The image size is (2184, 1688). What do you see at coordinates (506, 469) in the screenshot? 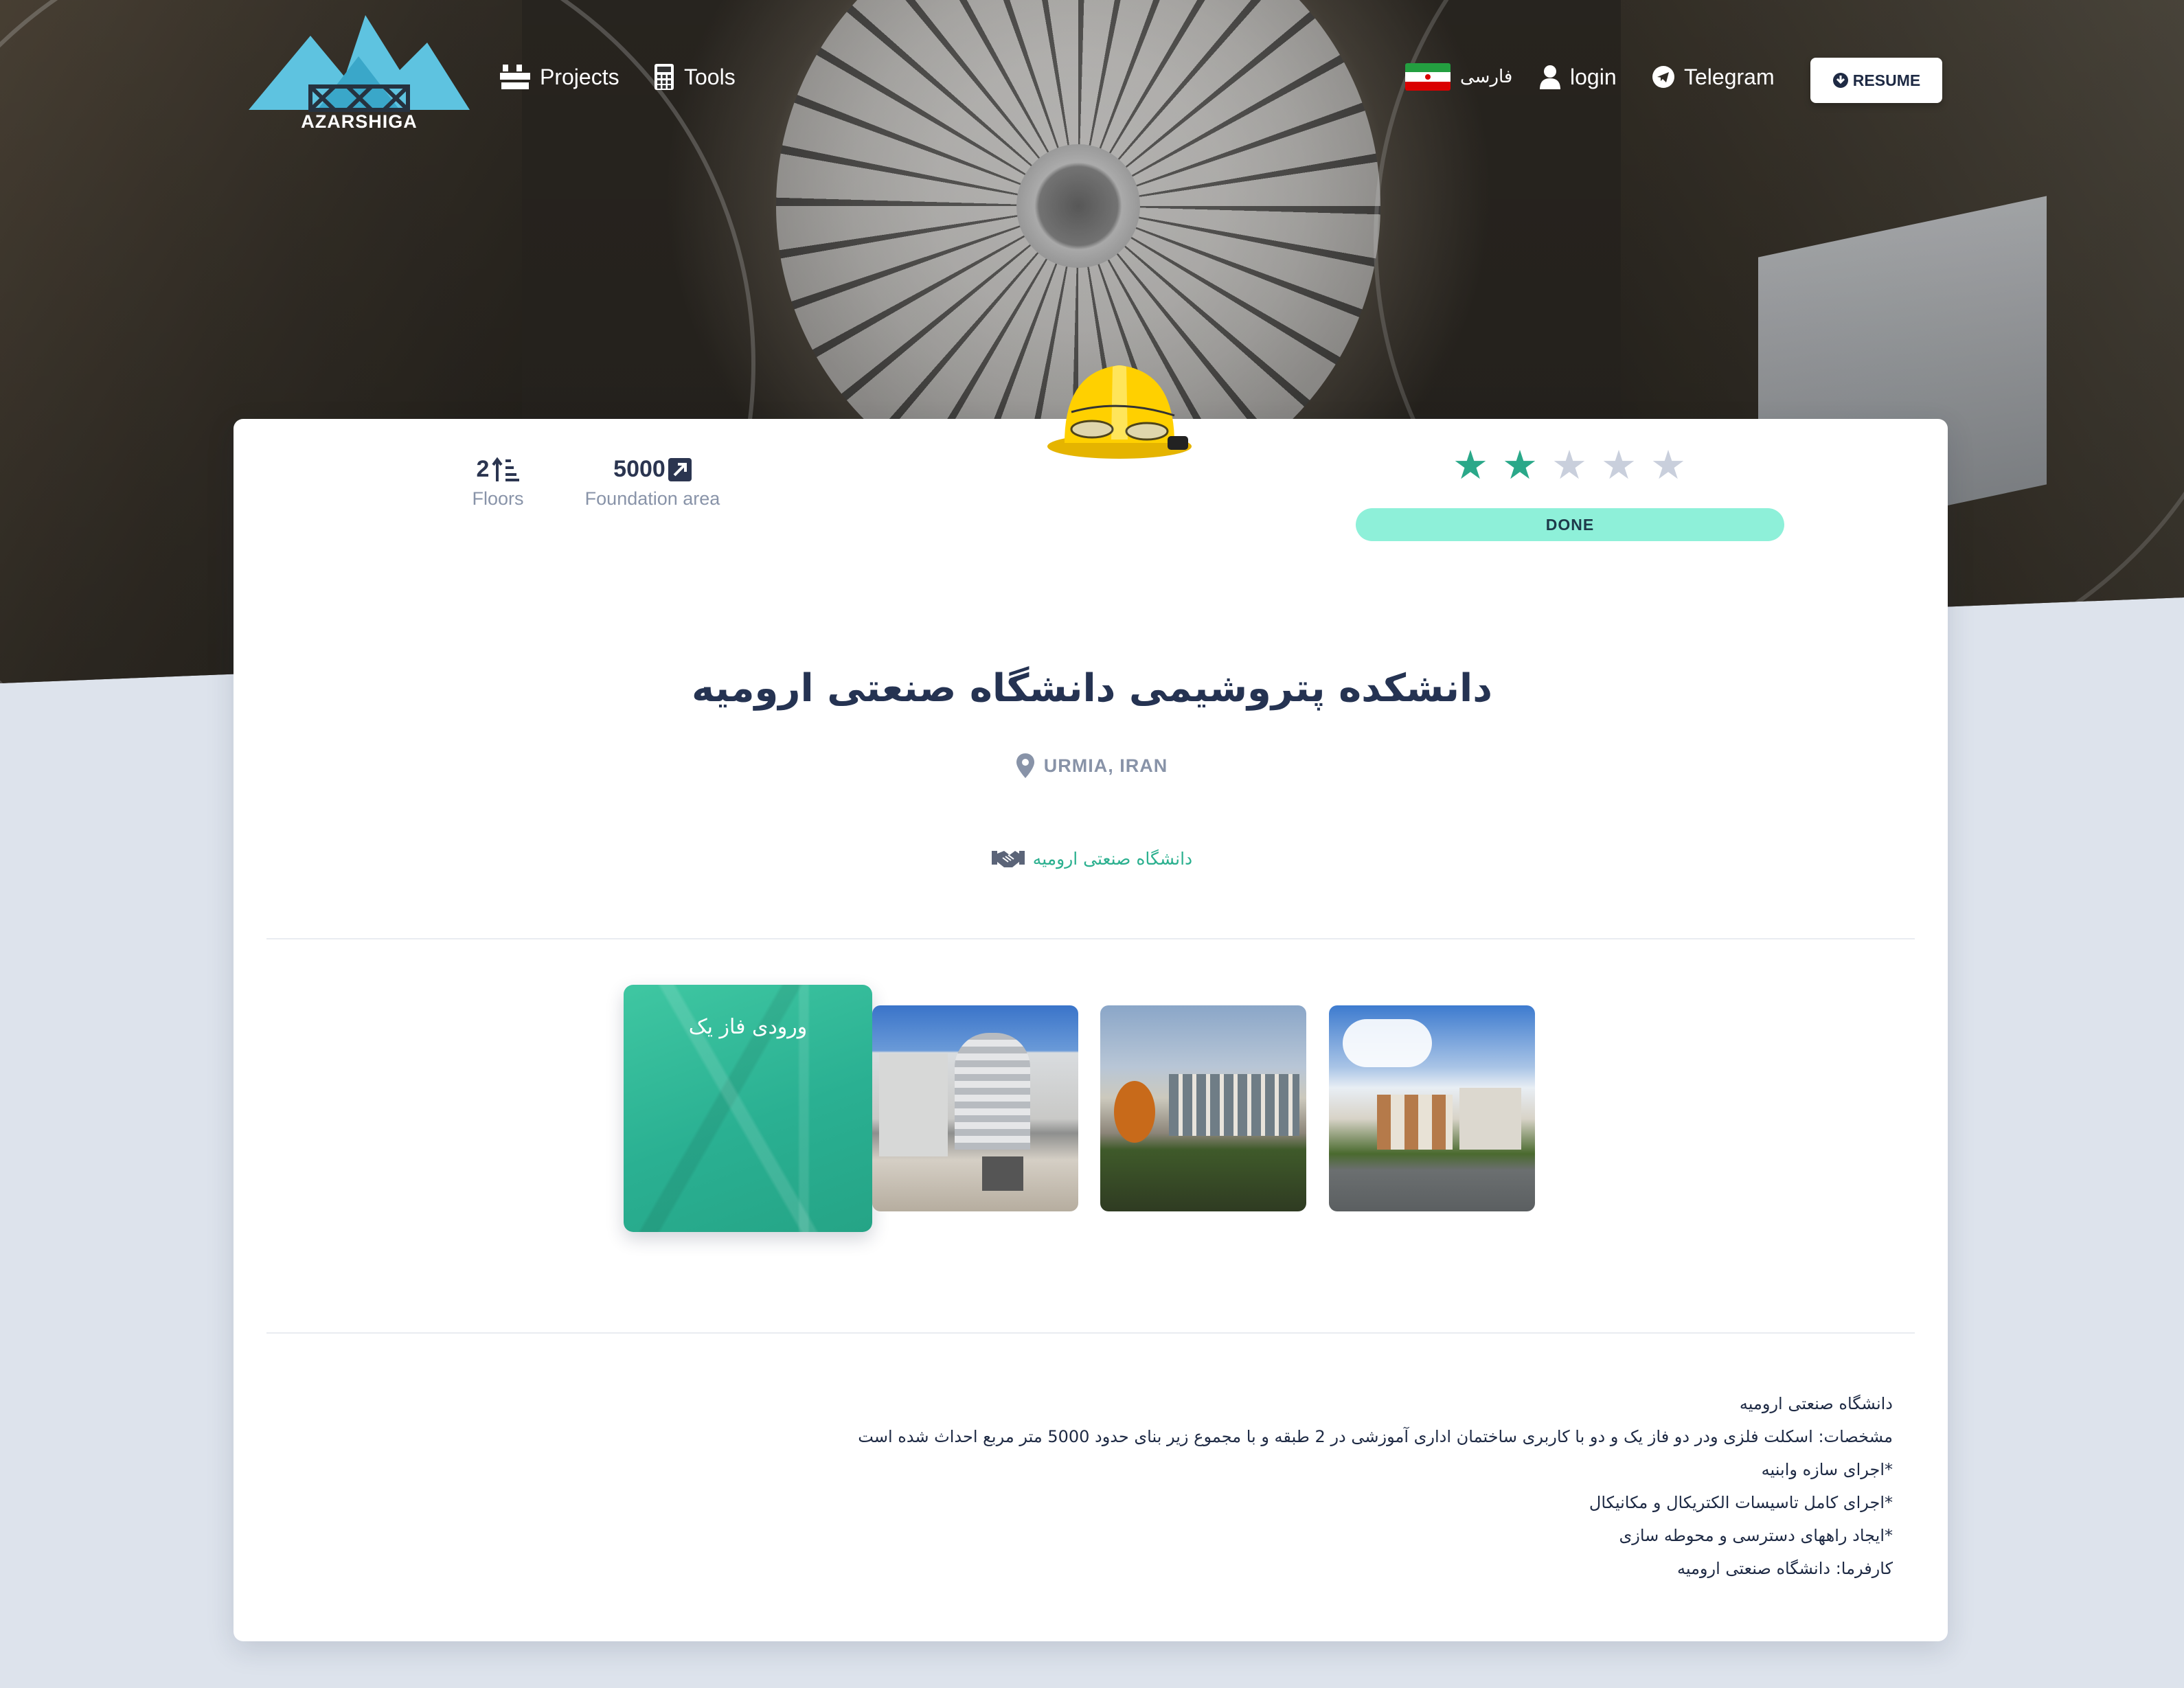
I see `floors-icon` at bounding box center [506, 469].